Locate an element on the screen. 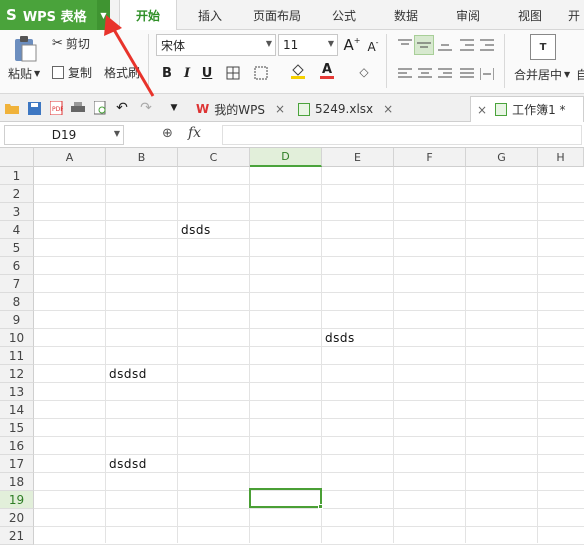 The image size is (584, 545). row-header-19: 19 is located at coordinates (17, 500).